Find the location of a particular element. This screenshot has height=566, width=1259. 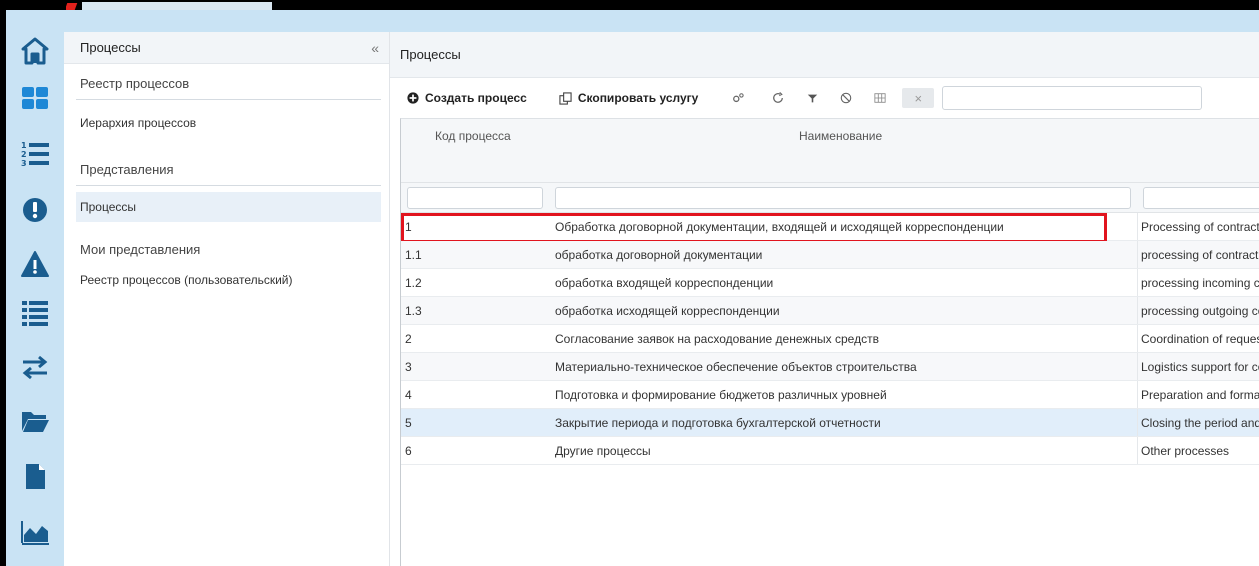

document-icon is located at coordinates (35, 476).